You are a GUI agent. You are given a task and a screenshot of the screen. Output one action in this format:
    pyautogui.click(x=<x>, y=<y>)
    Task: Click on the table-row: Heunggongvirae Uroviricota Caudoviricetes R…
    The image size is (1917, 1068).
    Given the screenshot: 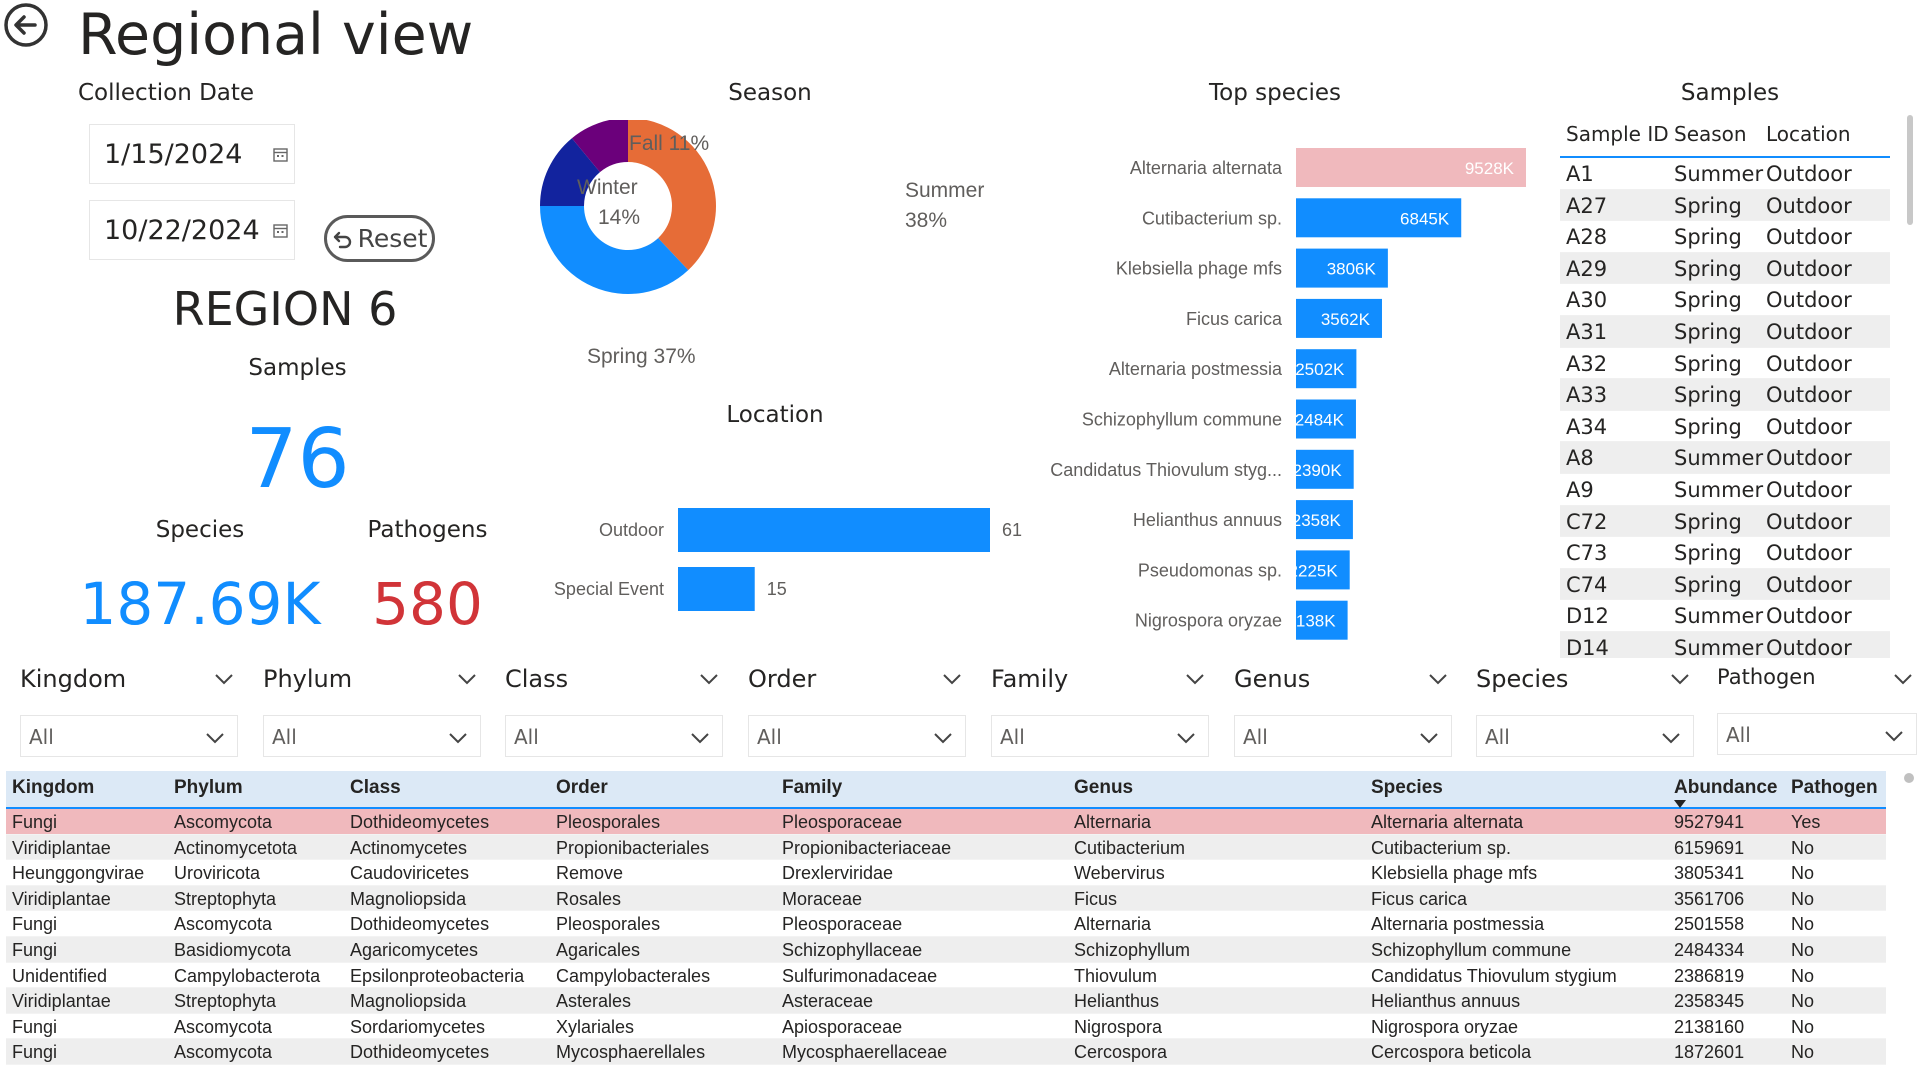 What is the action you would take?
    pyautogui.click(x=946, y=873)
    